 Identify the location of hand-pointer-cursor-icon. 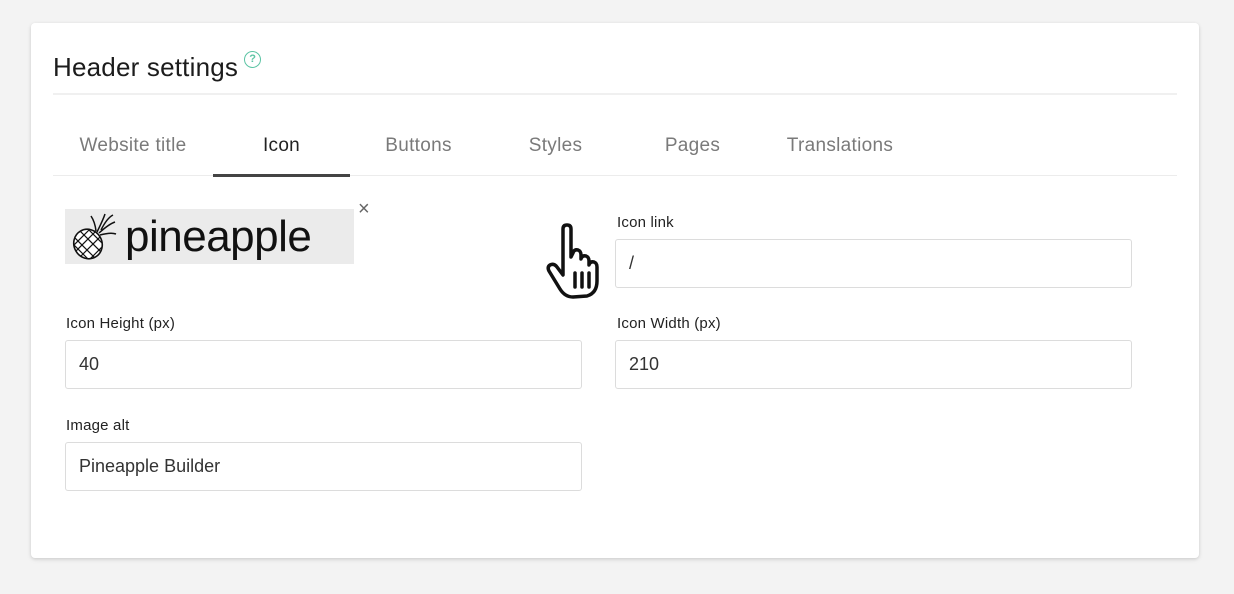
(572, 261).